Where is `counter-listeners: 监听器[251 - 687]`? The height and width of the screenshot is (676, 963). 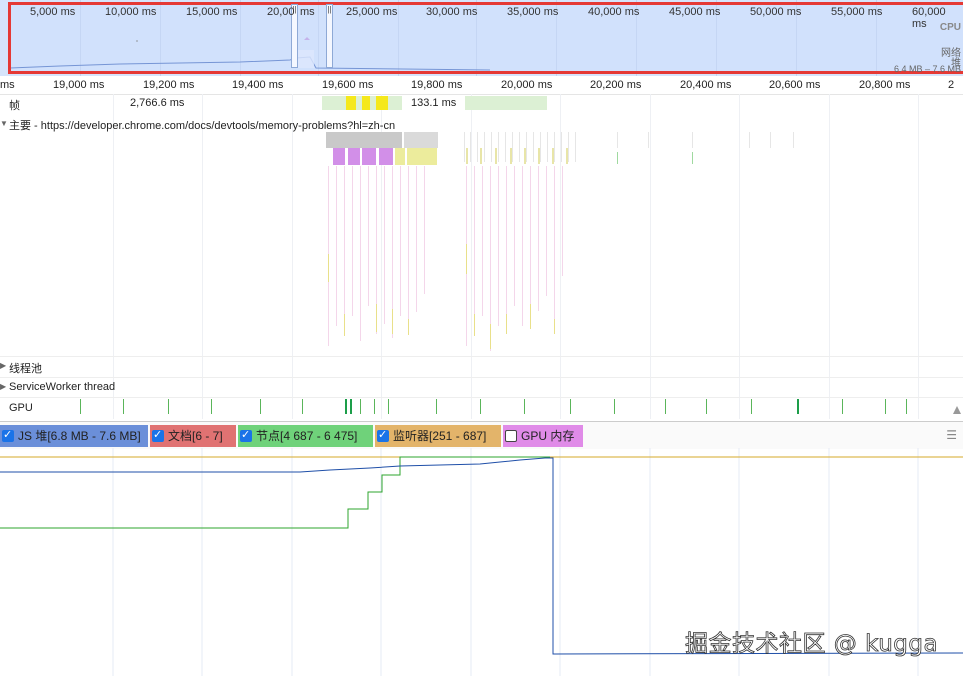 counter-listeners: 监听器[251 - 687] is located at coordinates (438, 435).